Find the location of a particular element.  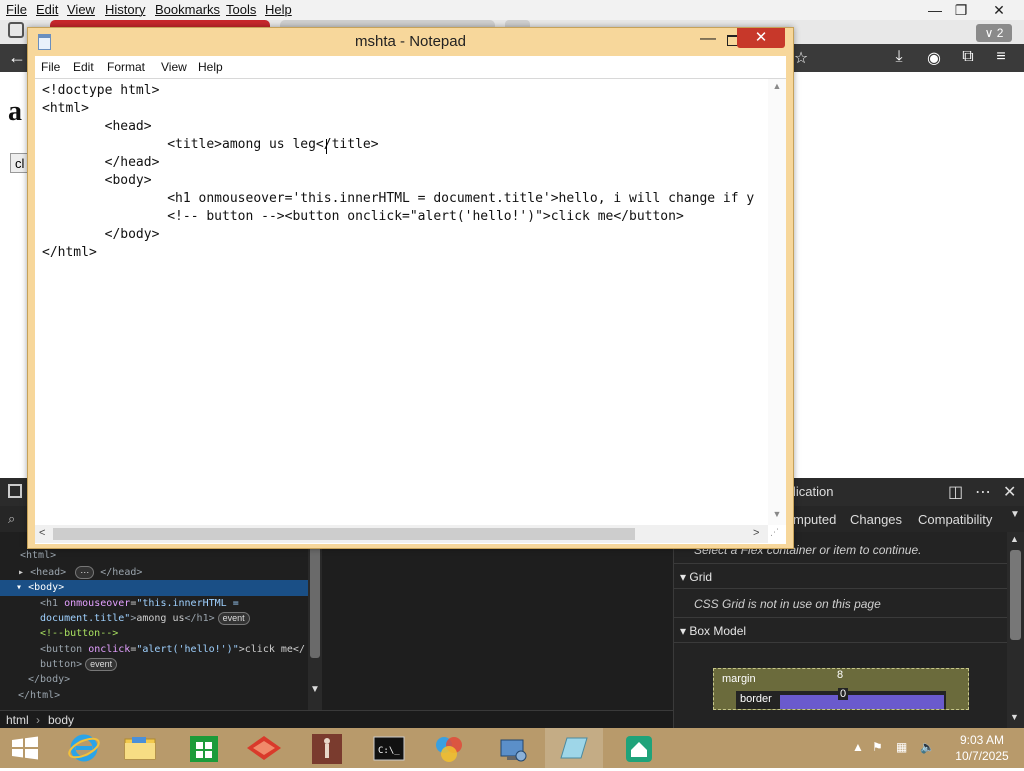

start-button is located at coordinates (29, 748).